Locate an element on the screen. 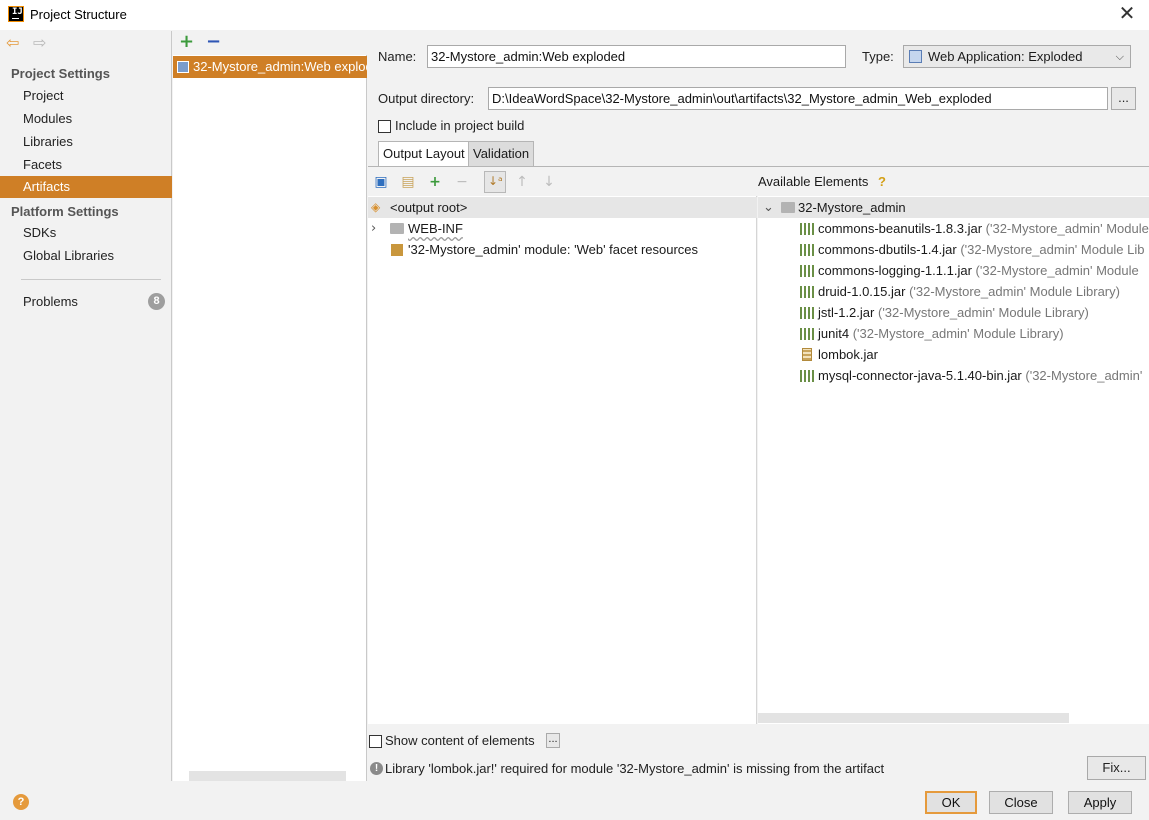 The width and height of the screenshot is (1149, 820). show-content-checkbox is located at coordinates (375, 741).